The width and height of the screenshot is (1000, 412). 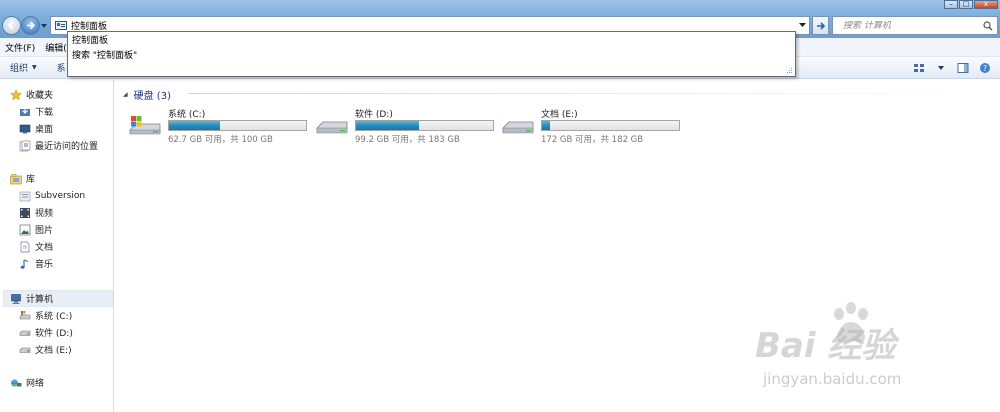 I want to click on library-icon, so click(x=16, y=178).